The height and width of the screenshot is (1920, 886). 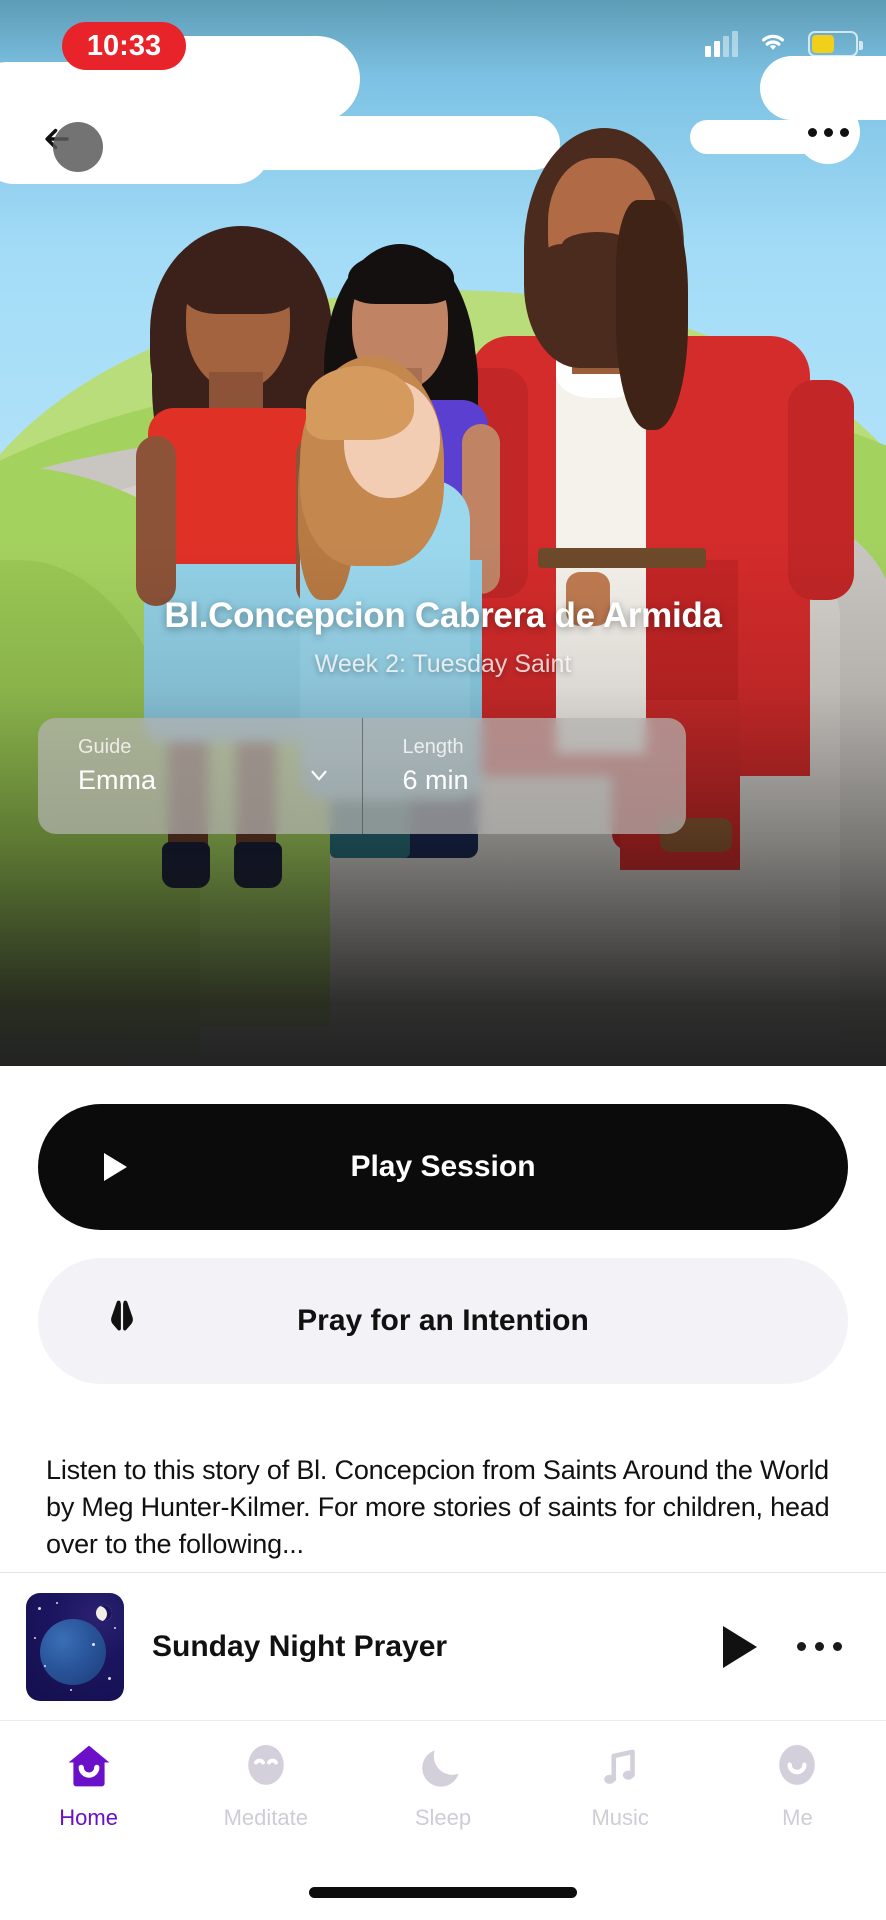 I want to click on session-options-bar: Guide Emma Length 6 min, so click(x=362, y=776).